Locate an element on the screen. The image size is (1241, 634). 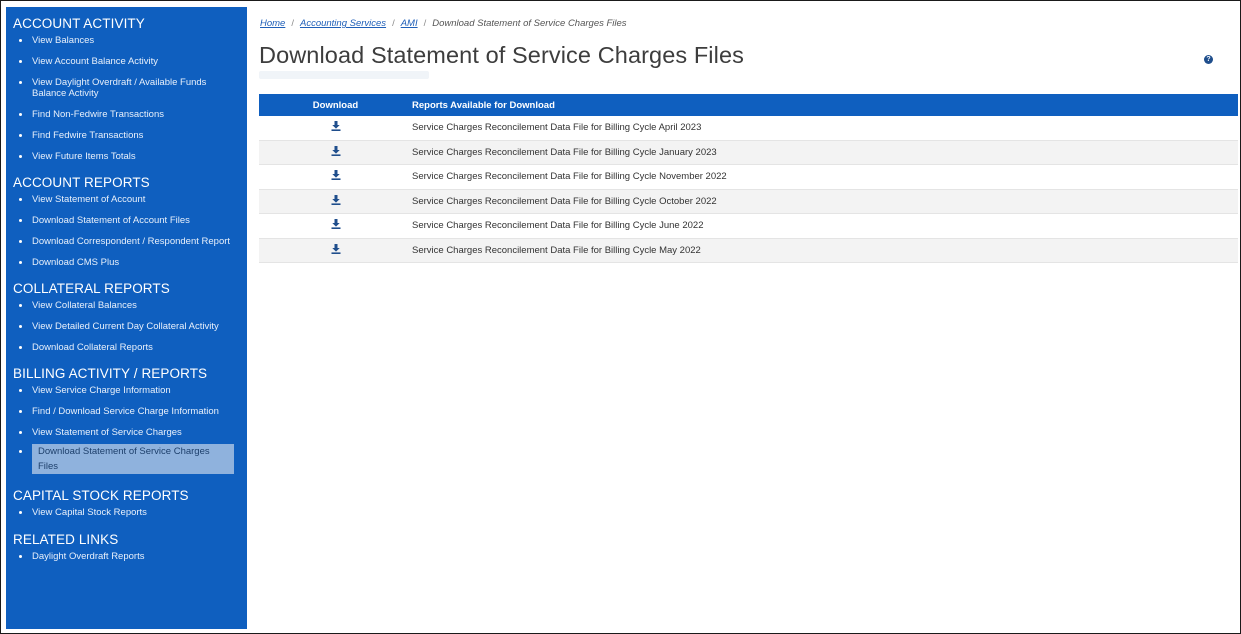
sidebar-item-label: Download CMS Plus is located at coordinates (76, 262).